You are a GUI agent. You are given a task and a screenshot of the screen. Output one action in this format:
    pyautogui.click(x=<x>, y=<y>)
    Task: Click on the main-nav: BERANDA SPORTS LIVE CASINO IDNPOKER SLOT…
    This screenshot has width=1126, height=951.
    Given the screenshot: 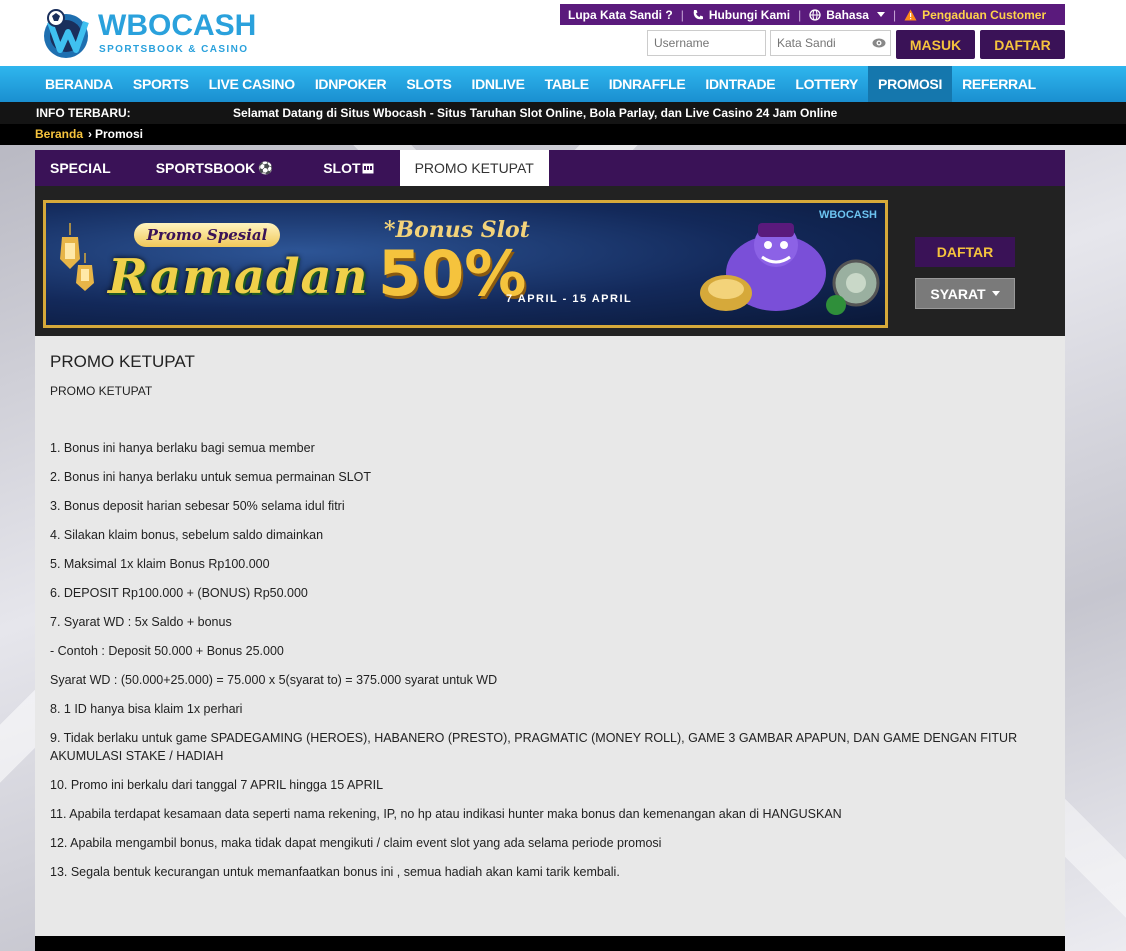 What is the action you would take?
    pyautogui.click(x=563, y=84)
    